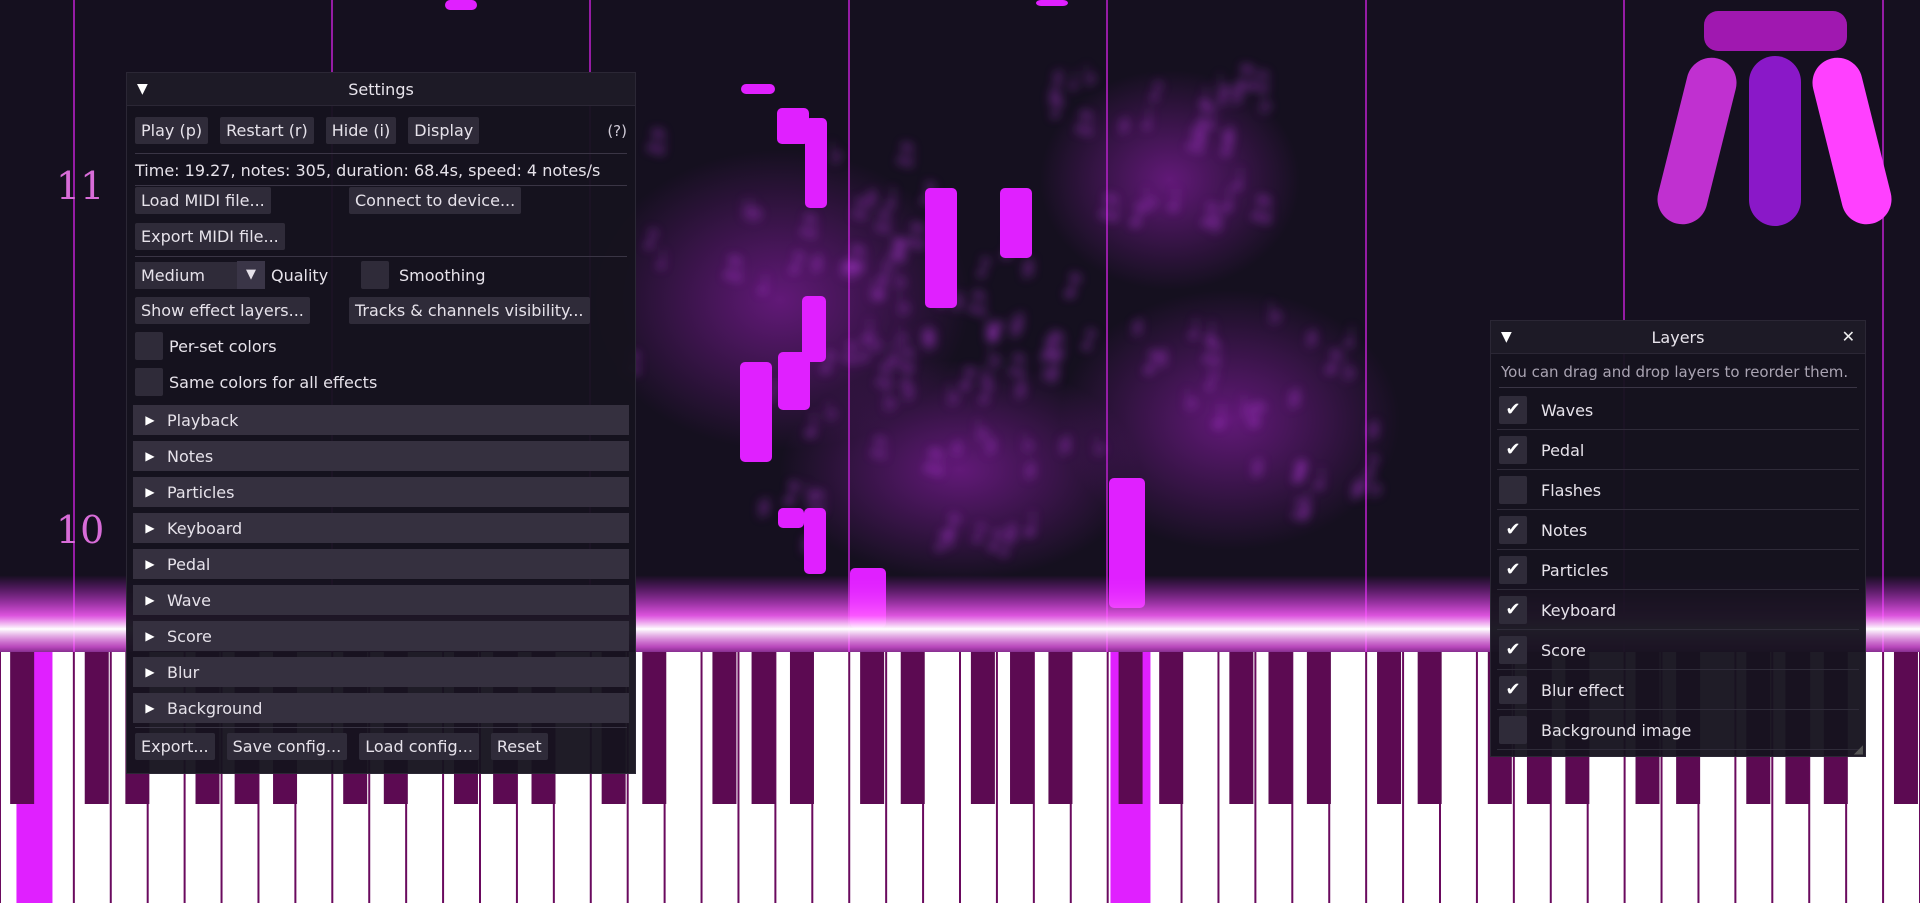 The image size is (1920, 903). What do you see at coordinates (381, 420) in the screenshot?
I see `section-playback: ▶ Playback` at bounding box center [381, 420].